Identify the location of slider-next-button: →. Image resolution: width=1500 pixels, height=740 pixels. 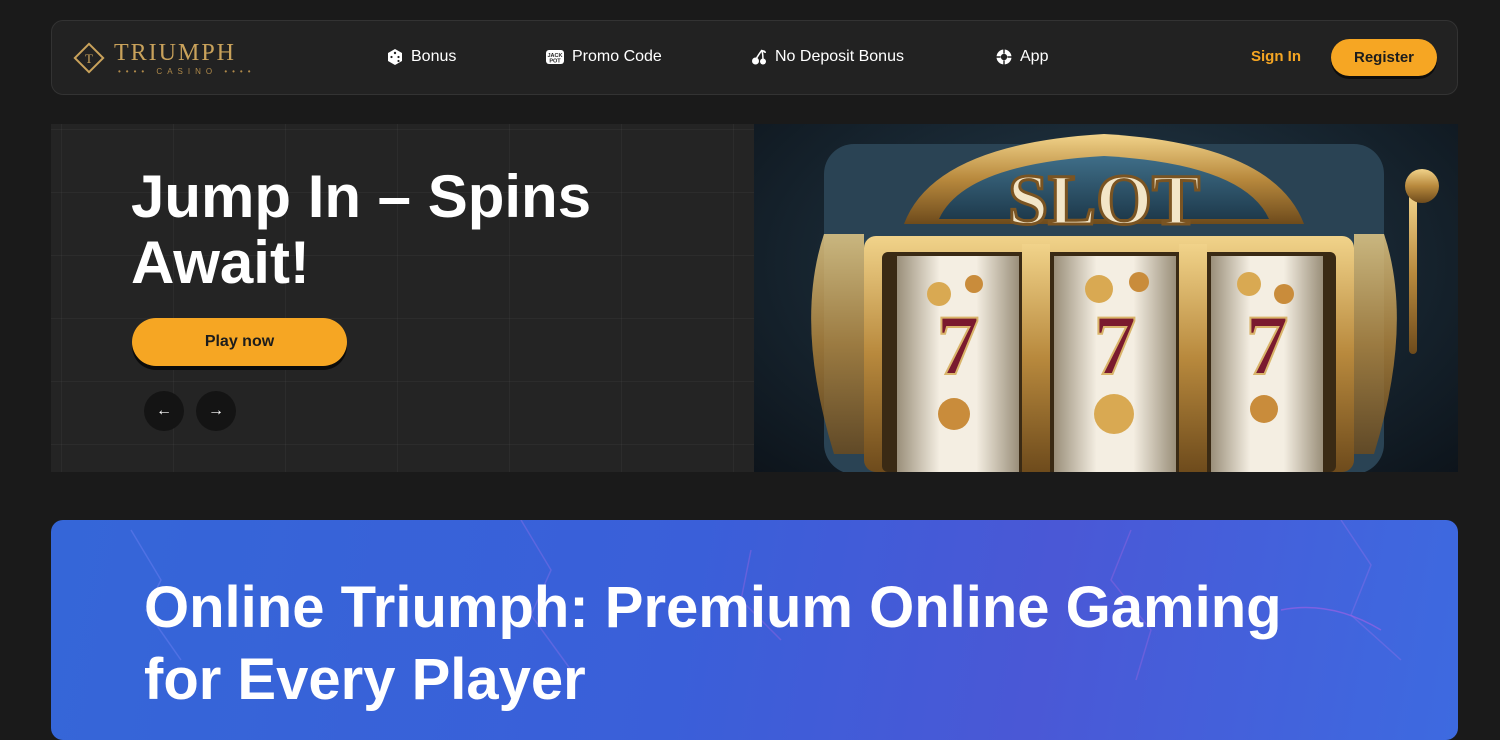
(216, 411).